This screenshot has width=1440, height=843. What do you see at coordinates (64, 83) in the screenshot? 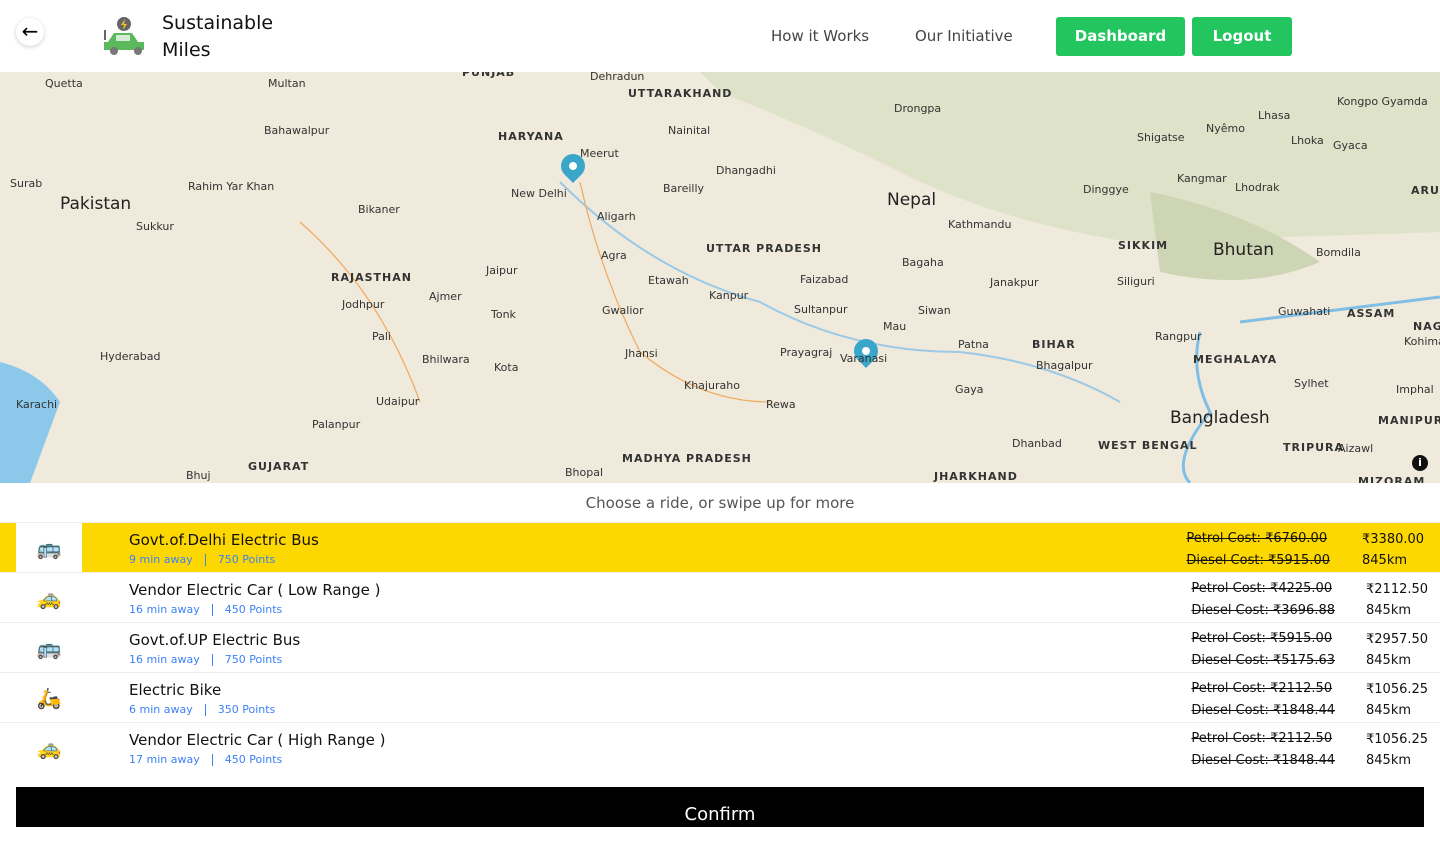
I see `map-label: Quetta` at bounding box center [64, 83].